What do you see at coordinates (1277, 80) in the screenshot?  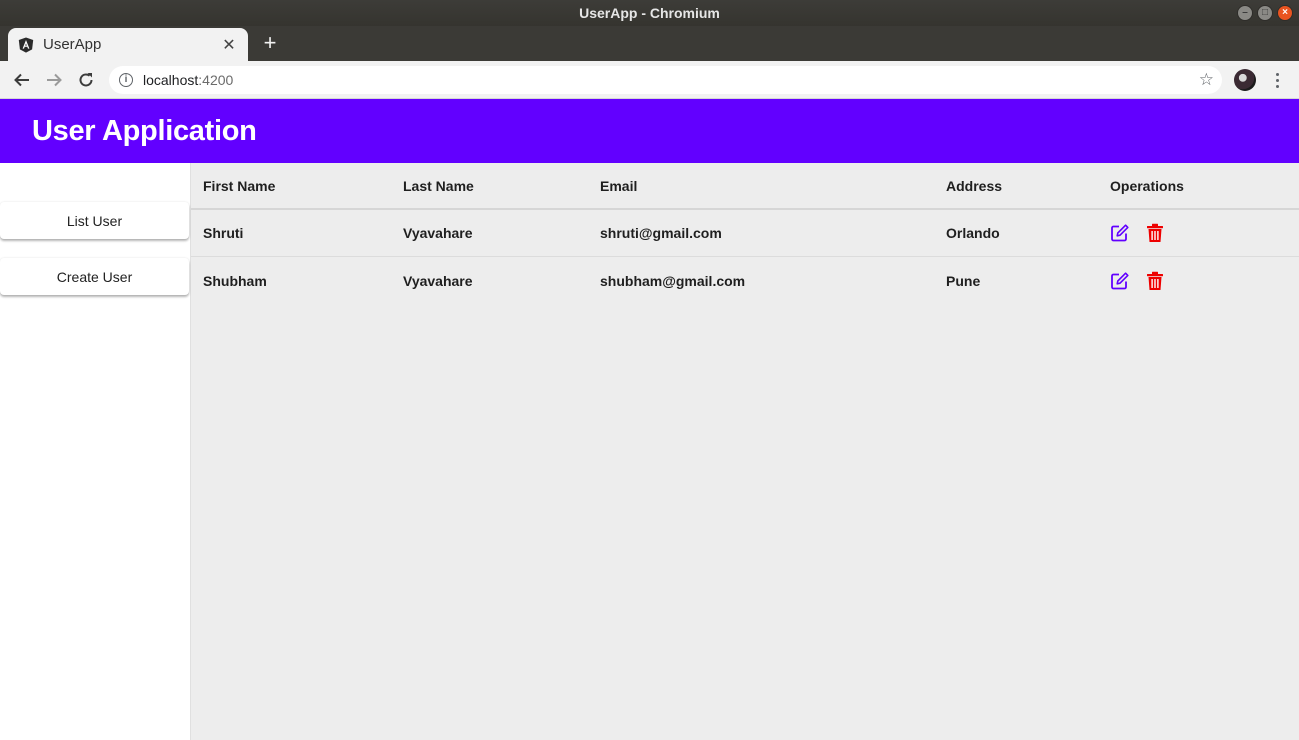 I see `browser-menu-icon` at bounding box center [1277, 80].